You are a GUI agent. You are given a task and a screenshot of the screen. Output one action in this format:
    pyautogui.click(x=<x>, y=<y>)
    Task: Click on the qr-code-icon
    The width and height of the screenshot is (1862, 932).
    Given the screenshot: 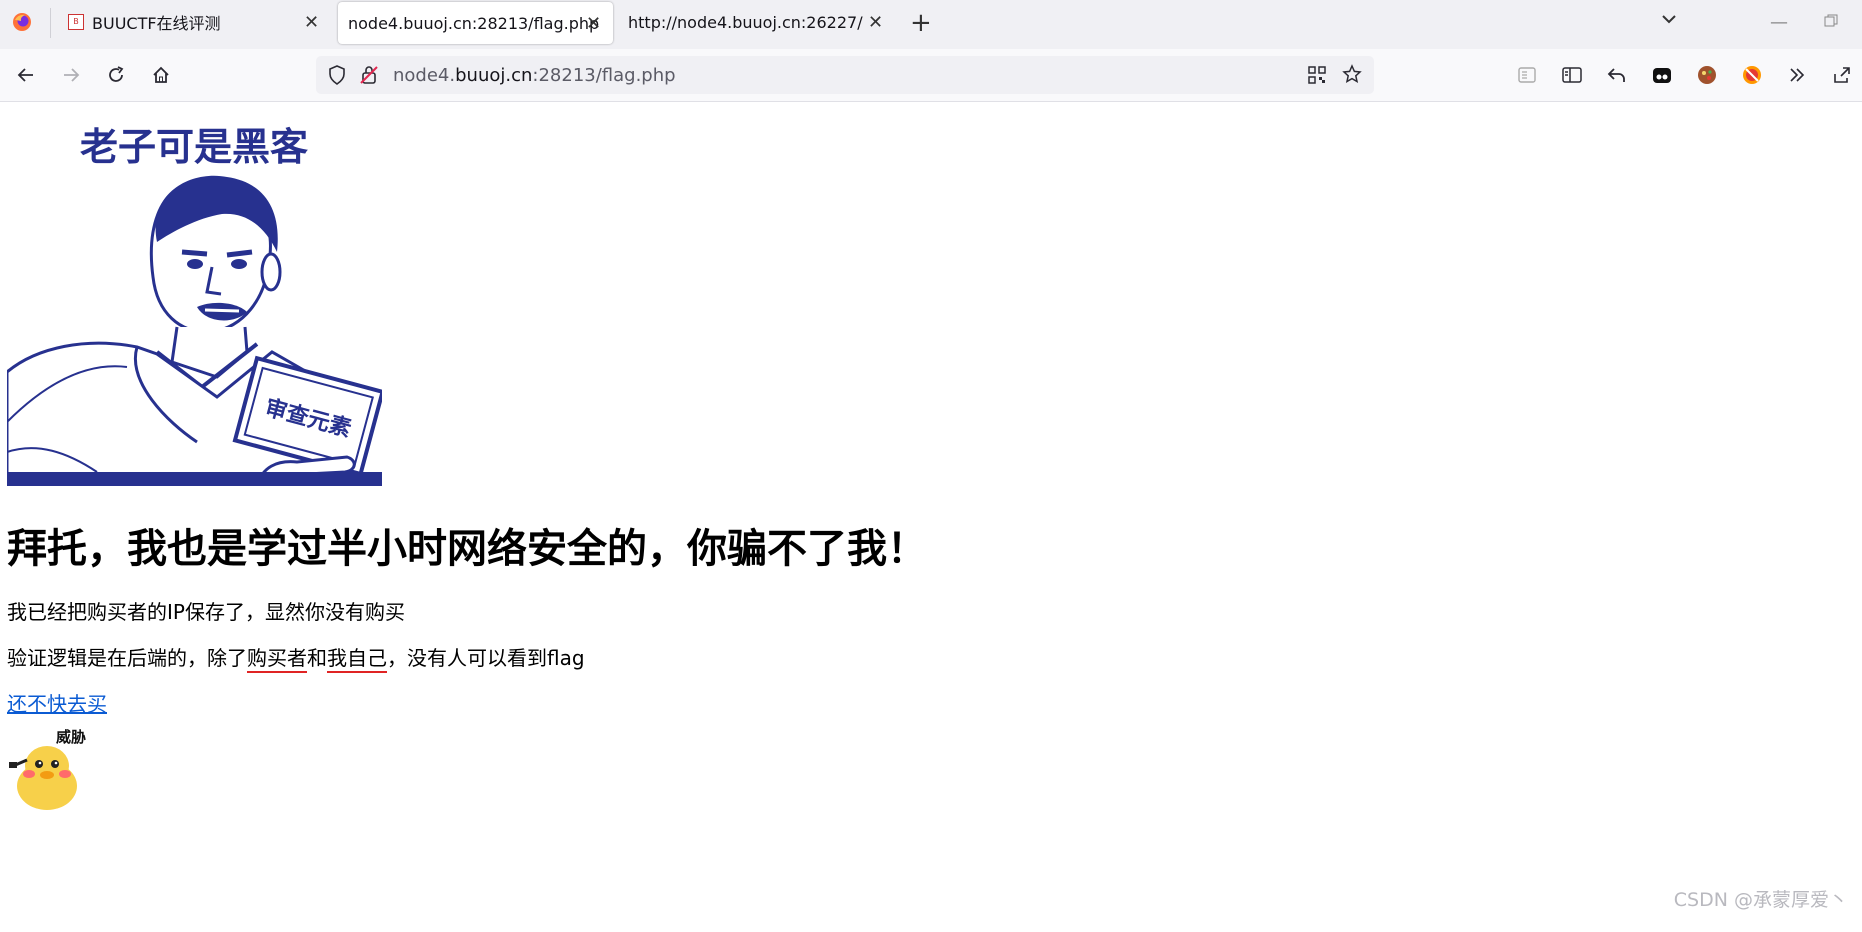 What is the action you would take?
    pyautogui.click(x=1317, y=77)
    